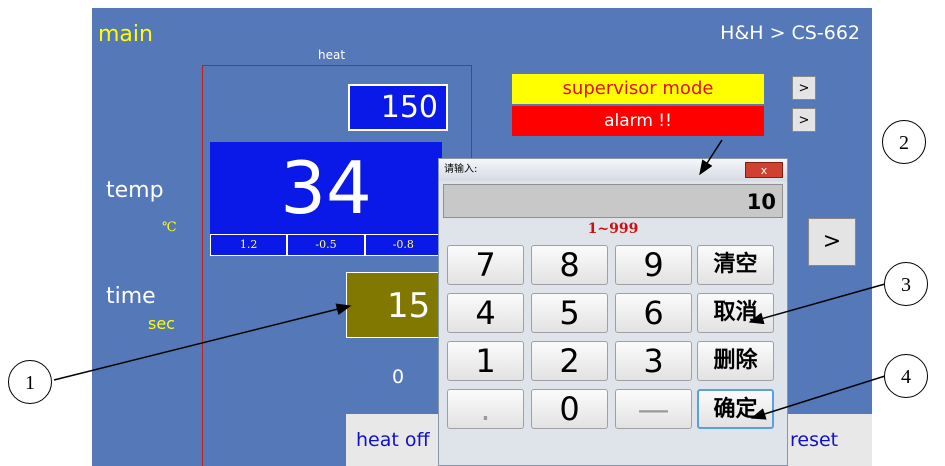 This screenshot has width=945, height=466. What do you see at coordinates (906, 284) in the screenshot?
I see `callout-3: 3` at bounding box center [906, 284].